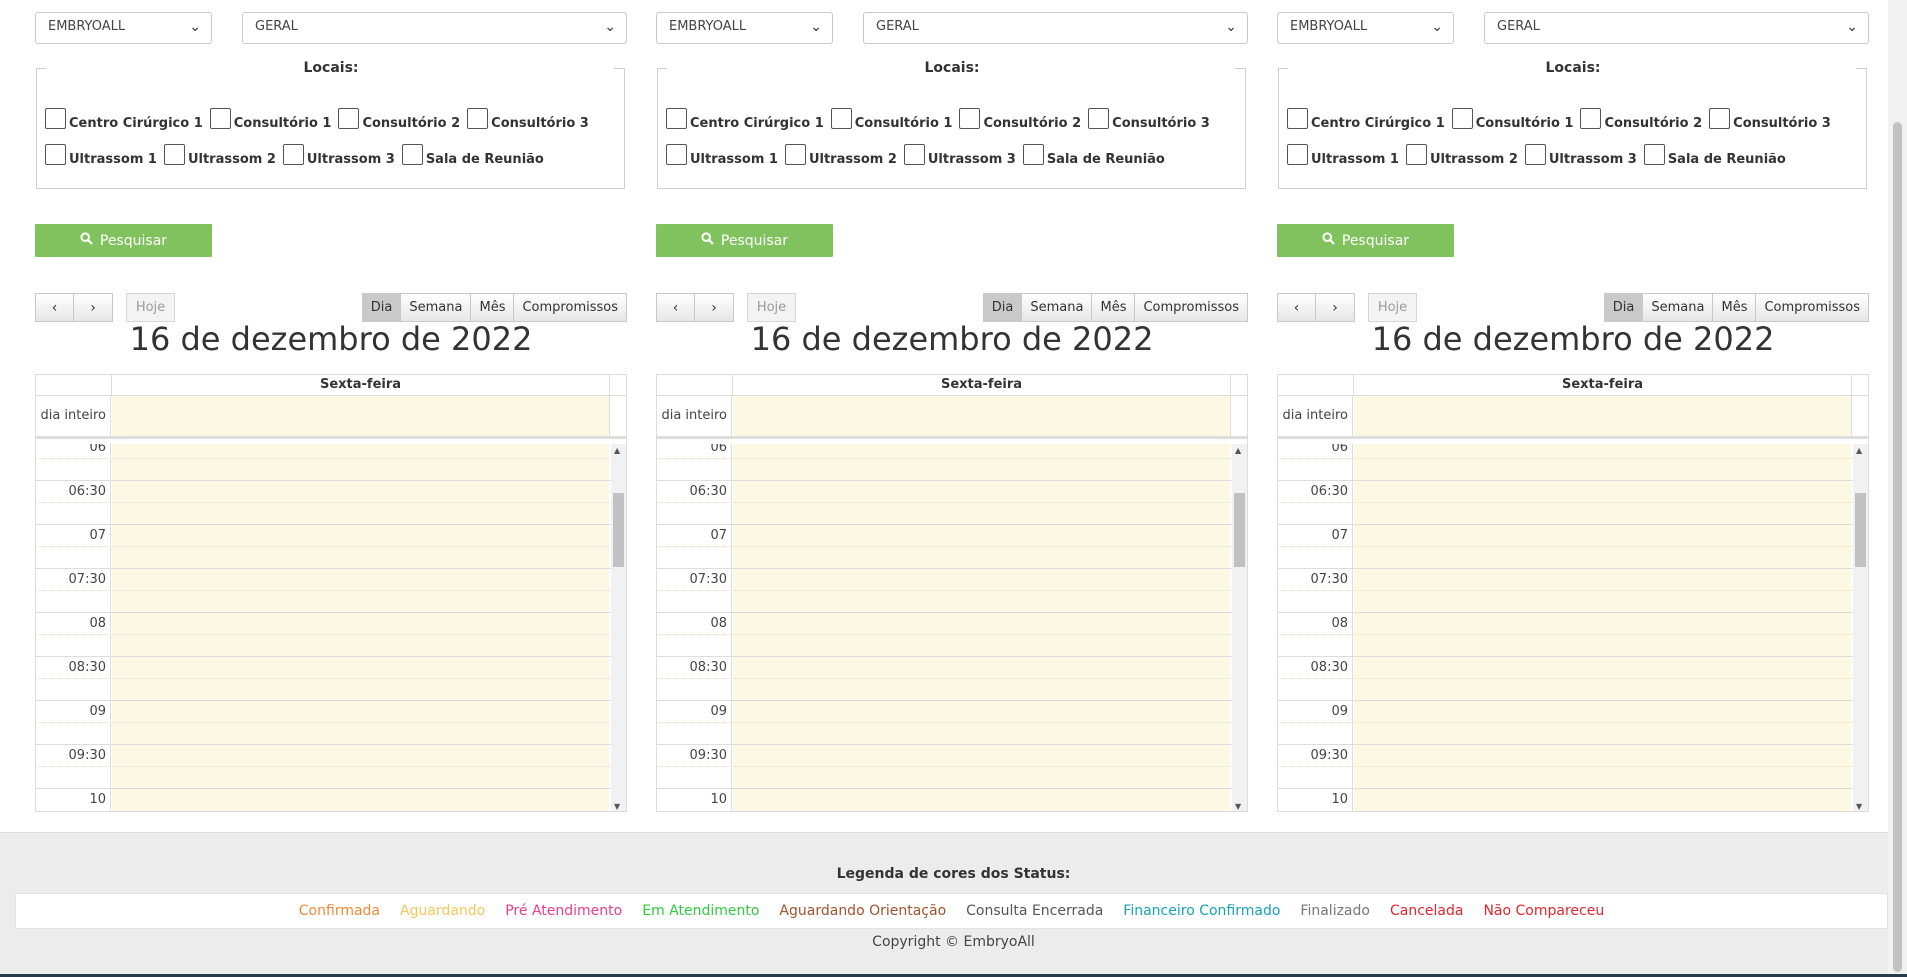 Image resolution: width=1907 pixels, height=977 pixels. Describe the element at coordinates (436, 307) in the screenshot. I see `view-button: Semana` at that location.